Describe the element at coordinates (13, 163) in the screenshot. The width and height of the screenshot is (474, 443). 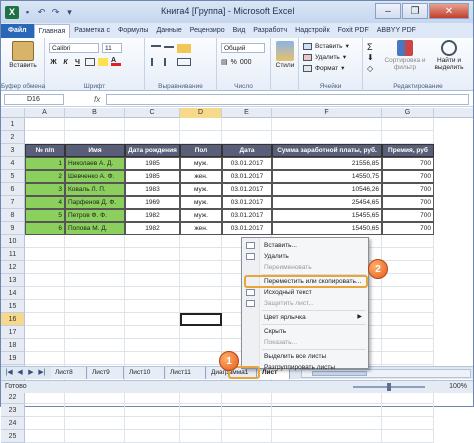
I see `row-header: 4` at that location.